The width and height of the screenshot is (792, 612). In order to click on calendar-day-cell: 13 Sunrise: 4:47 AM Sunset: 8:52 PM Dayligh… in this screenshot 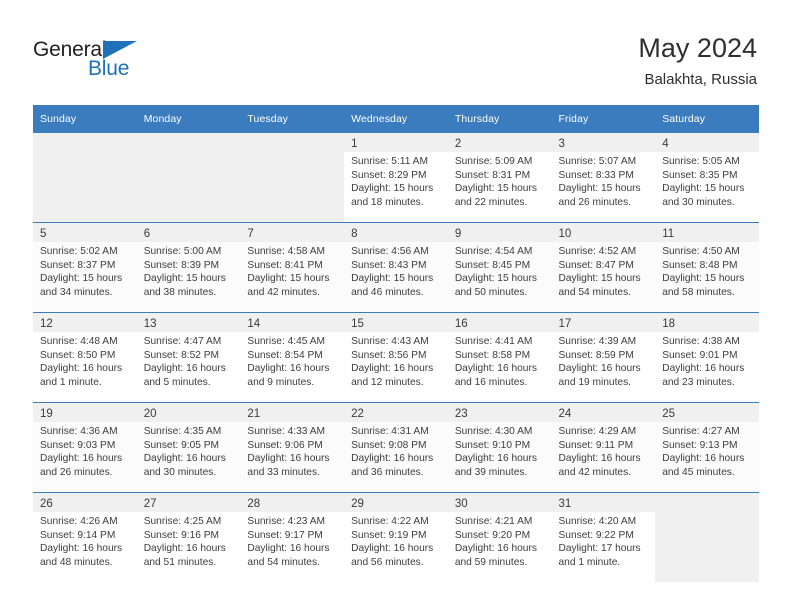, I will do `click(188, 357)`.